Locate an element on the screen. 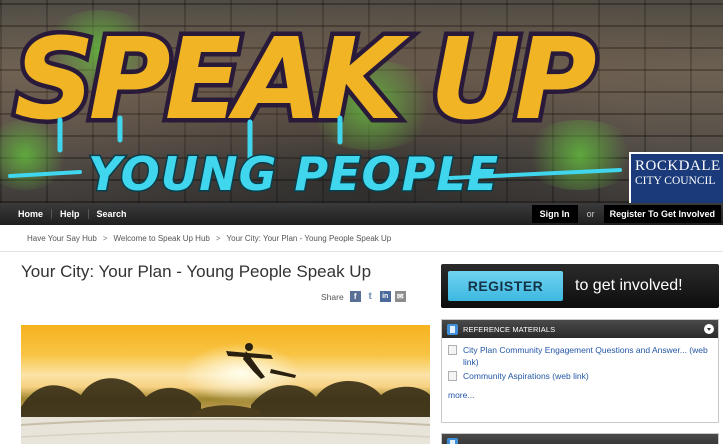 The width and height of the screenshot is (723, 444). account-actions: Sign In or Register To Get Involved is located at coordinates (627, 214).